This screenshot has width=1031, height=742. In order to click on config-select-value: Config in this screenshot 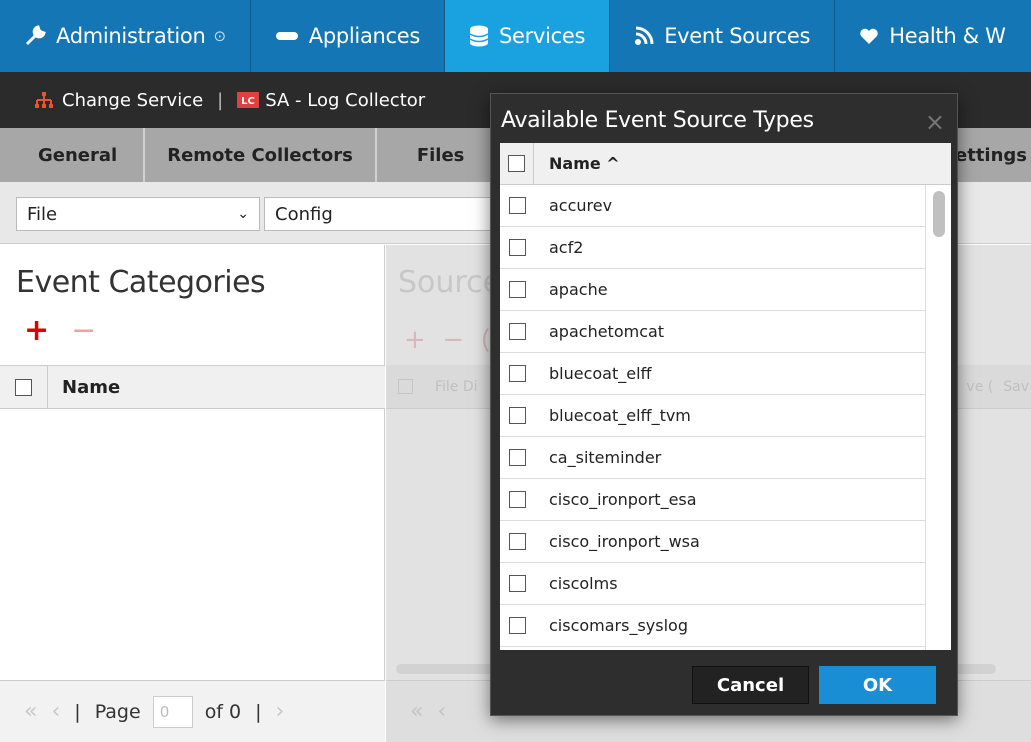, I will do `click(304, 214)`.